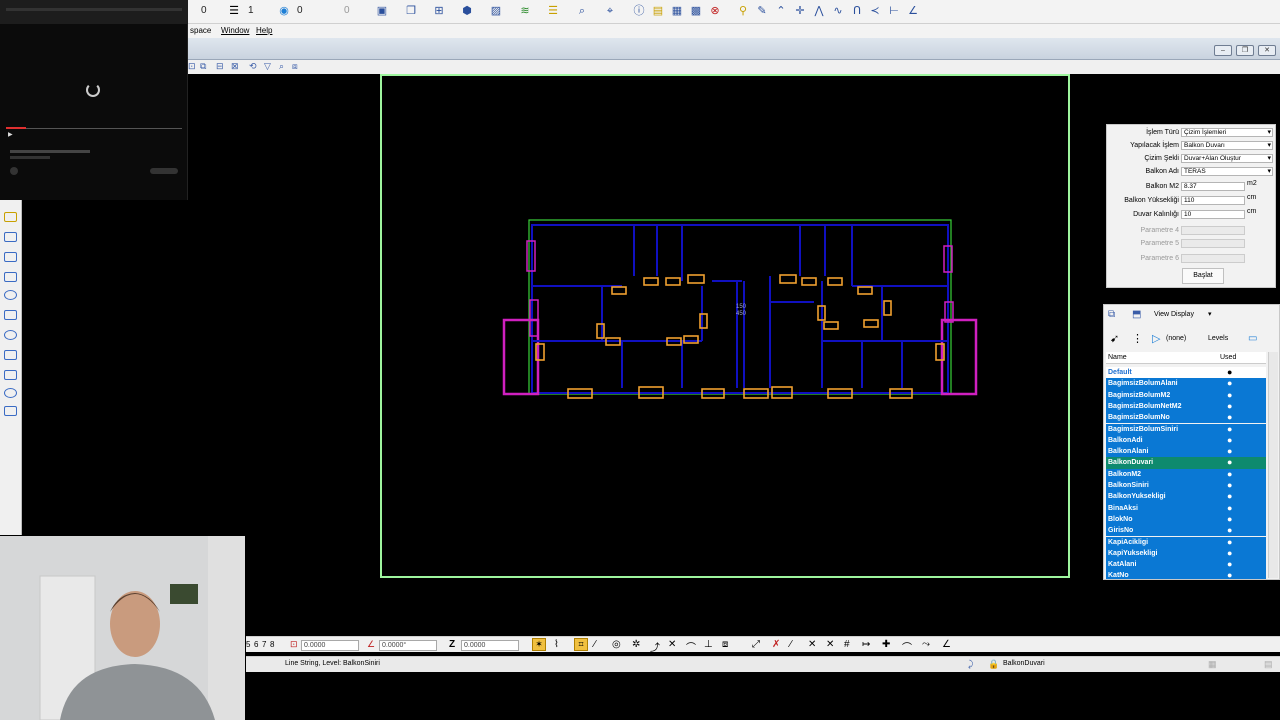 The height and width of the screenshot is (720, 1280). What do you see at coordinates (1227, 145) in the screenshot?
I see `form-select: Balkon Duvarı` at bounding box center [1227, 145].